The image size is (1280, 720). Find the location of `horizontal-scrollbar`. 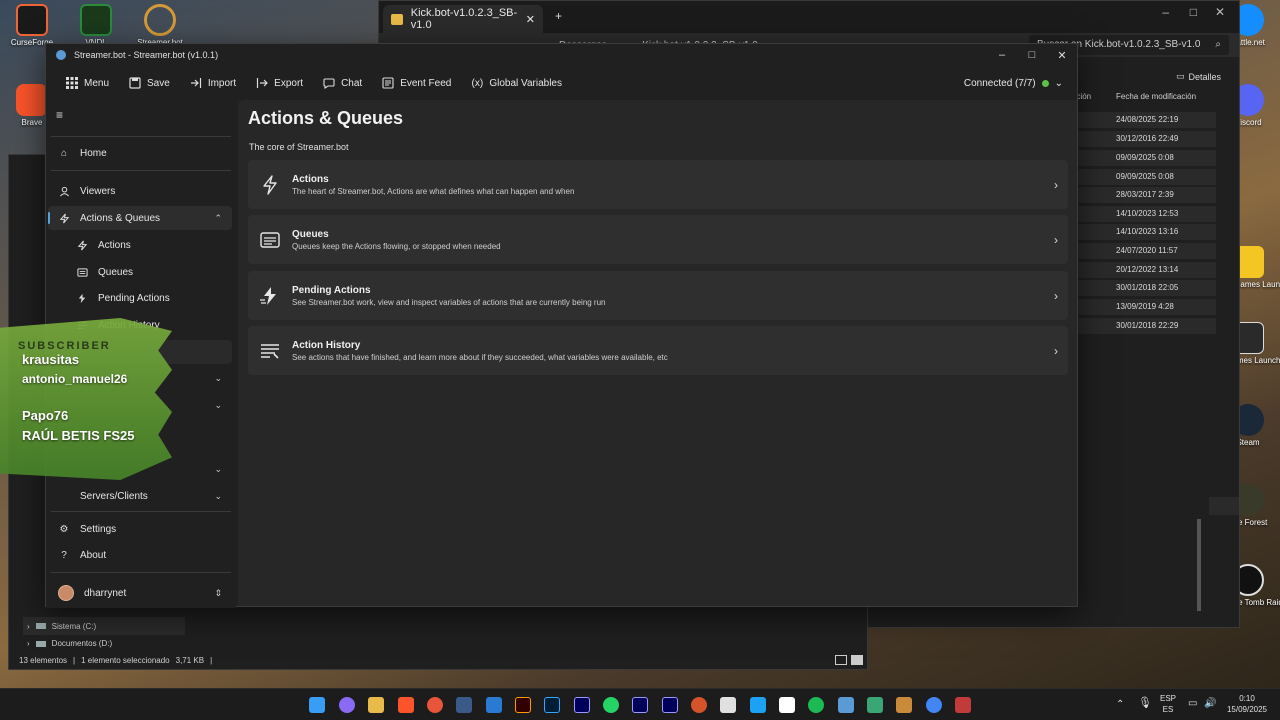

horizontal-scrollbar is located at coordinates (1224, 506).